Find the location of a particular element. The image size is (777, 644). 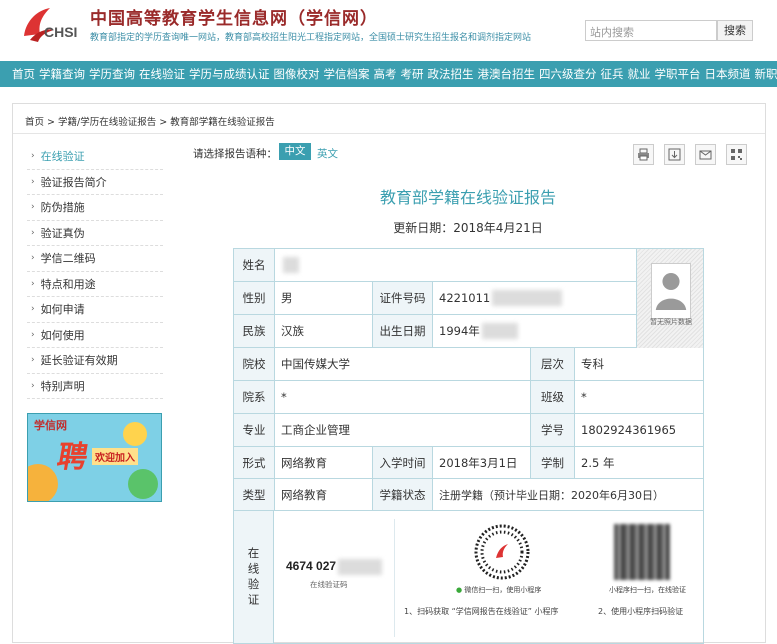

sidebar-item-extend: › 延长验证有效期 is located at coordinates (95, 361).